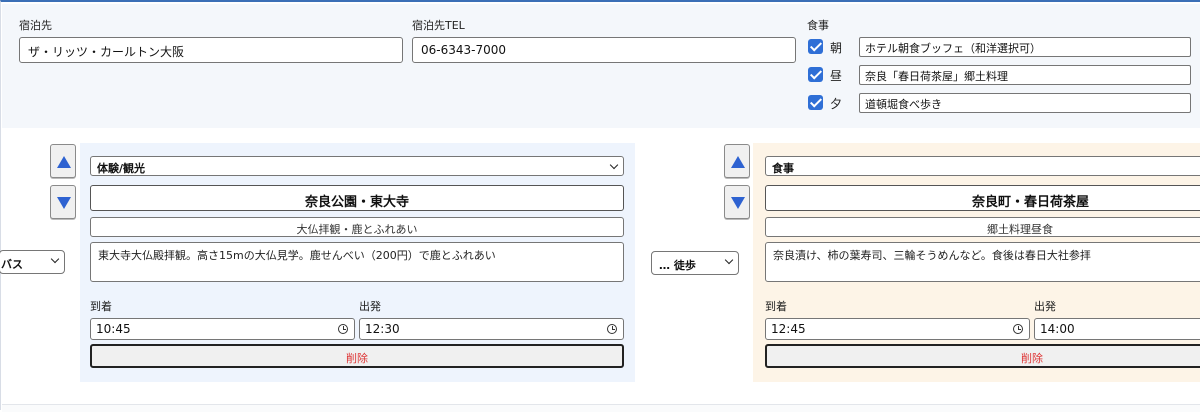 The image size is (1200, 412). I want to click on lodging-name-input: ザ・リッツ・カールトン大阪, so click(211, 50).